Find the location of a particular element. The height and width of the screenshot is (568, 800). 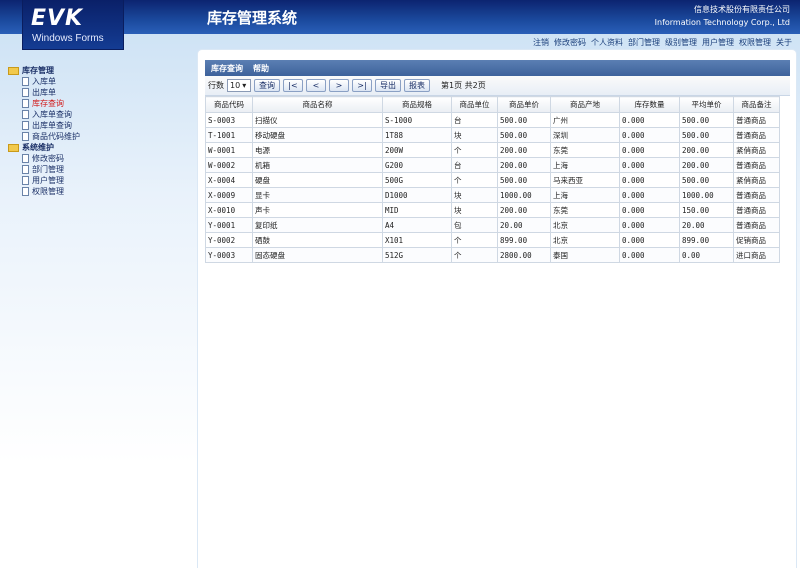

tree-item-label: 出库单 is located at coordinates (44, 92).